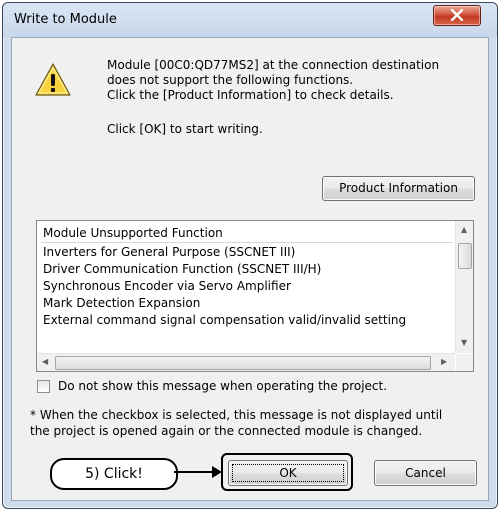 The height and width of the screenshot is (512, 501). I want to click on vertical-scrollbar: ▲ ▼, so click(464, 287).